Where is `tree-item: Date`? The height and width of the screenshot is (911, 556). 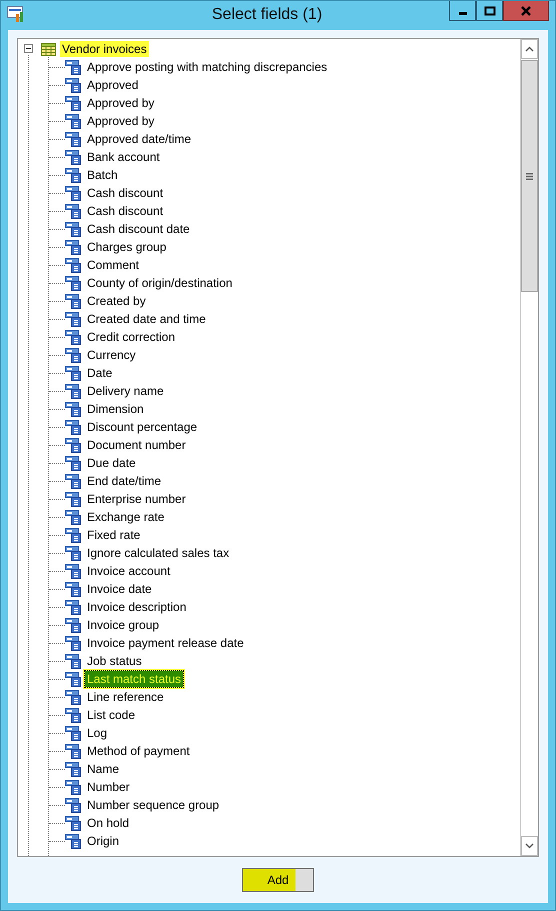
tree-item: Date is located at coordinates (99, 373).